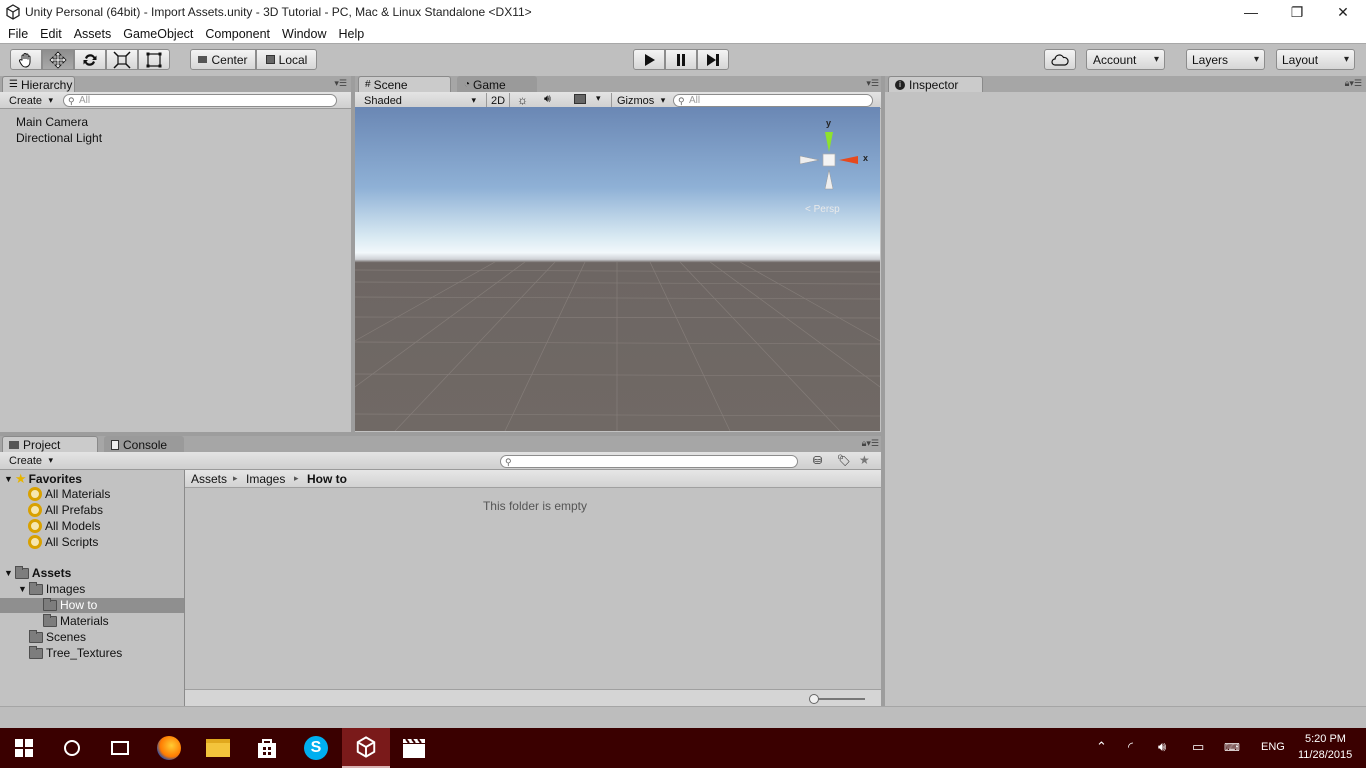  I want to click on search-icon: ⚲, so click(71, 101).